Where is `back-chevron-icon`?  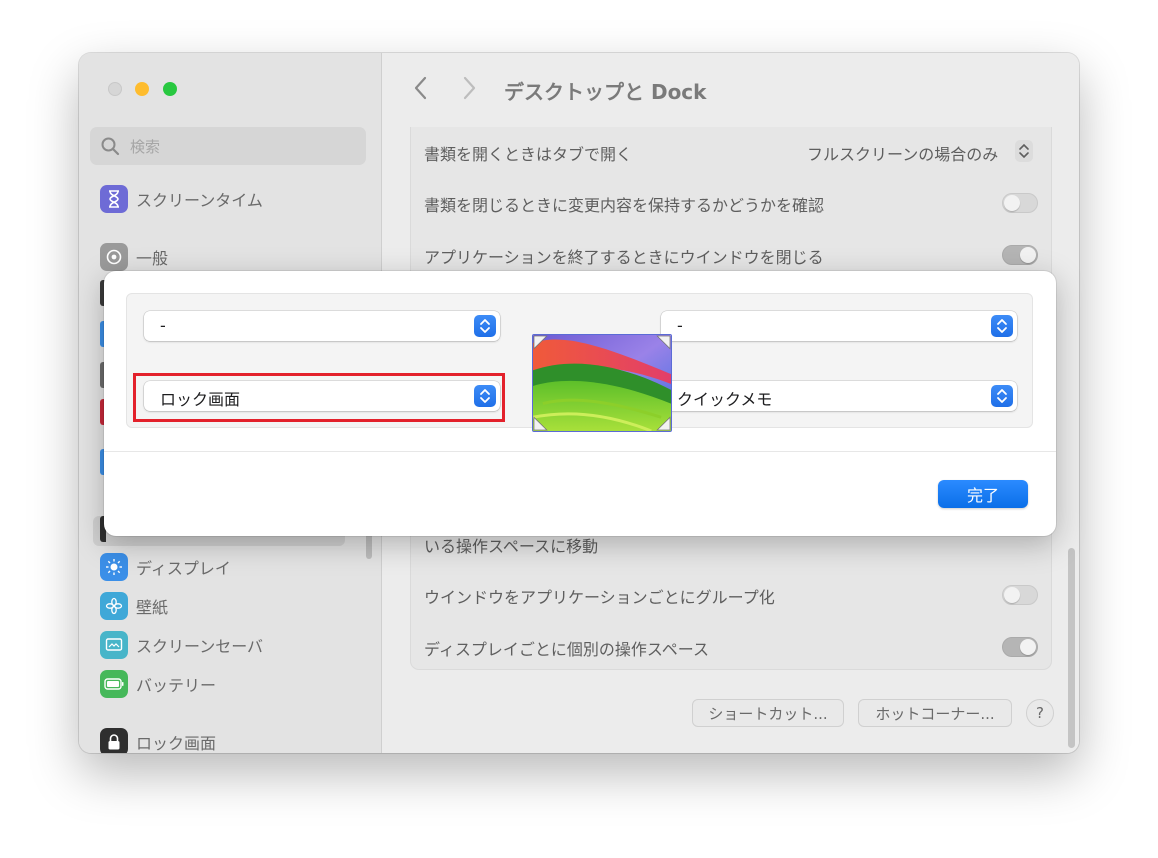 back-chevron-icon is located at coordinates (421, 88).